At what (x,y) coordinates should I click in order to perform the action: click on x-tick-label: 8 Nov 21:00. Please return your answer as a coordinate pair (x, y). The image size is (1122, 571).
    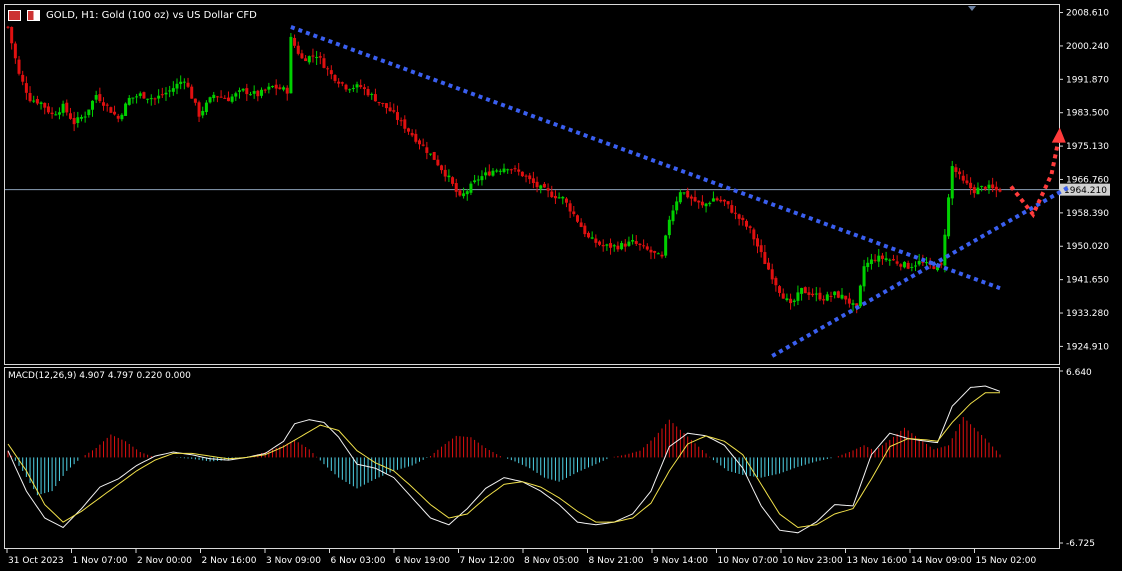
    Looking at the image, I should click on (616, 561).